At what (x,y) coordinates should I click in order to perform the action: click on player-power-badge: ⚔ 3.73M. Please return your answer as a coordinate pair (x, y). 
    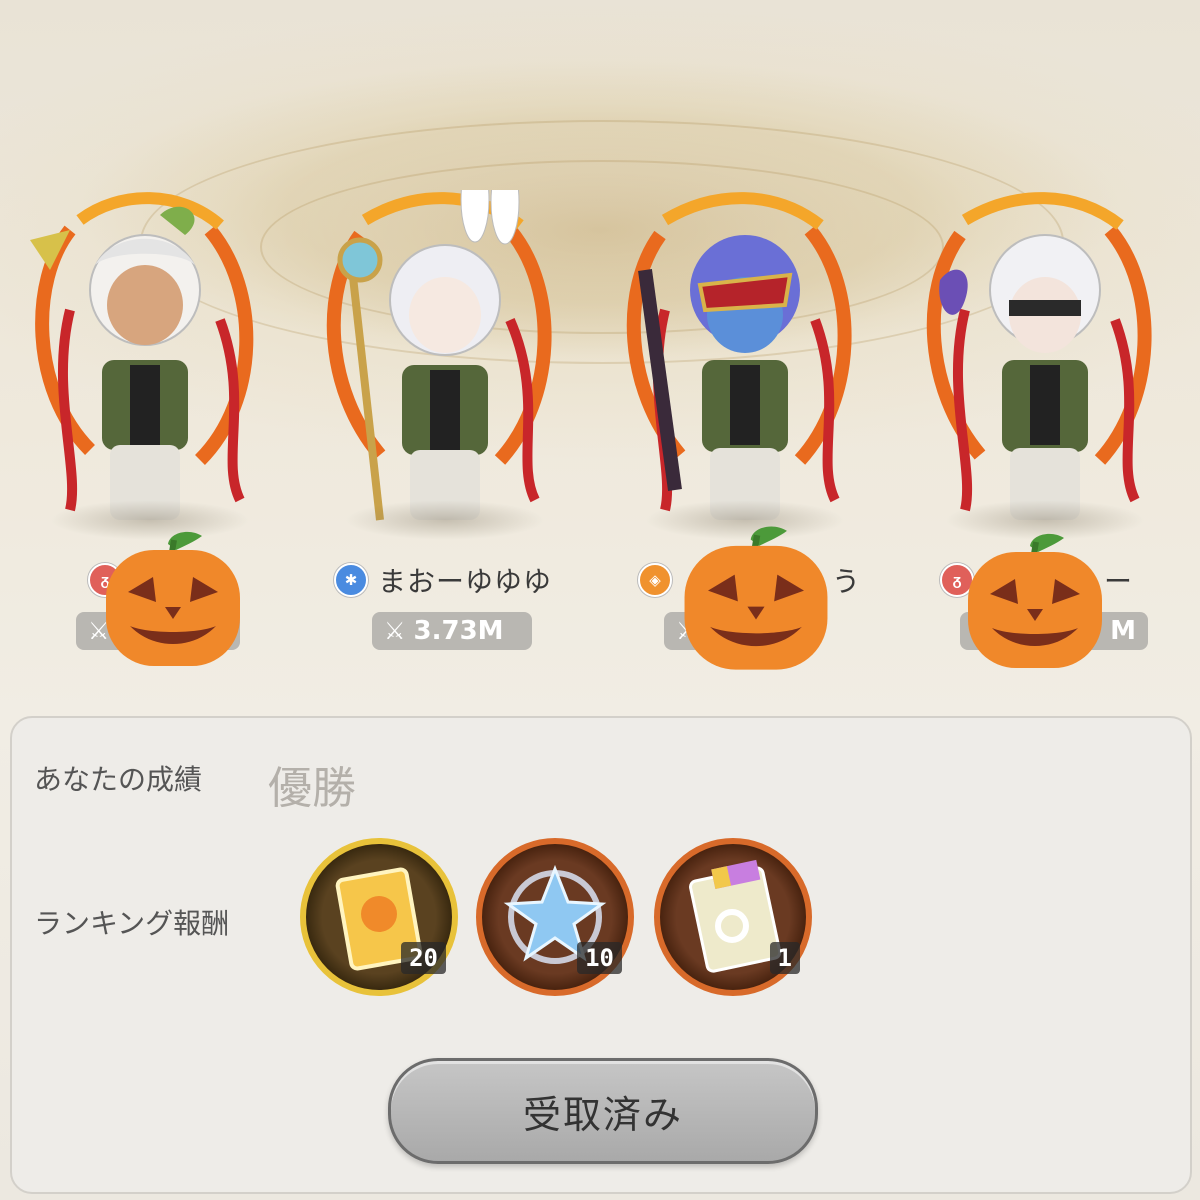
    Looking at the image, I should click on (452, 631).